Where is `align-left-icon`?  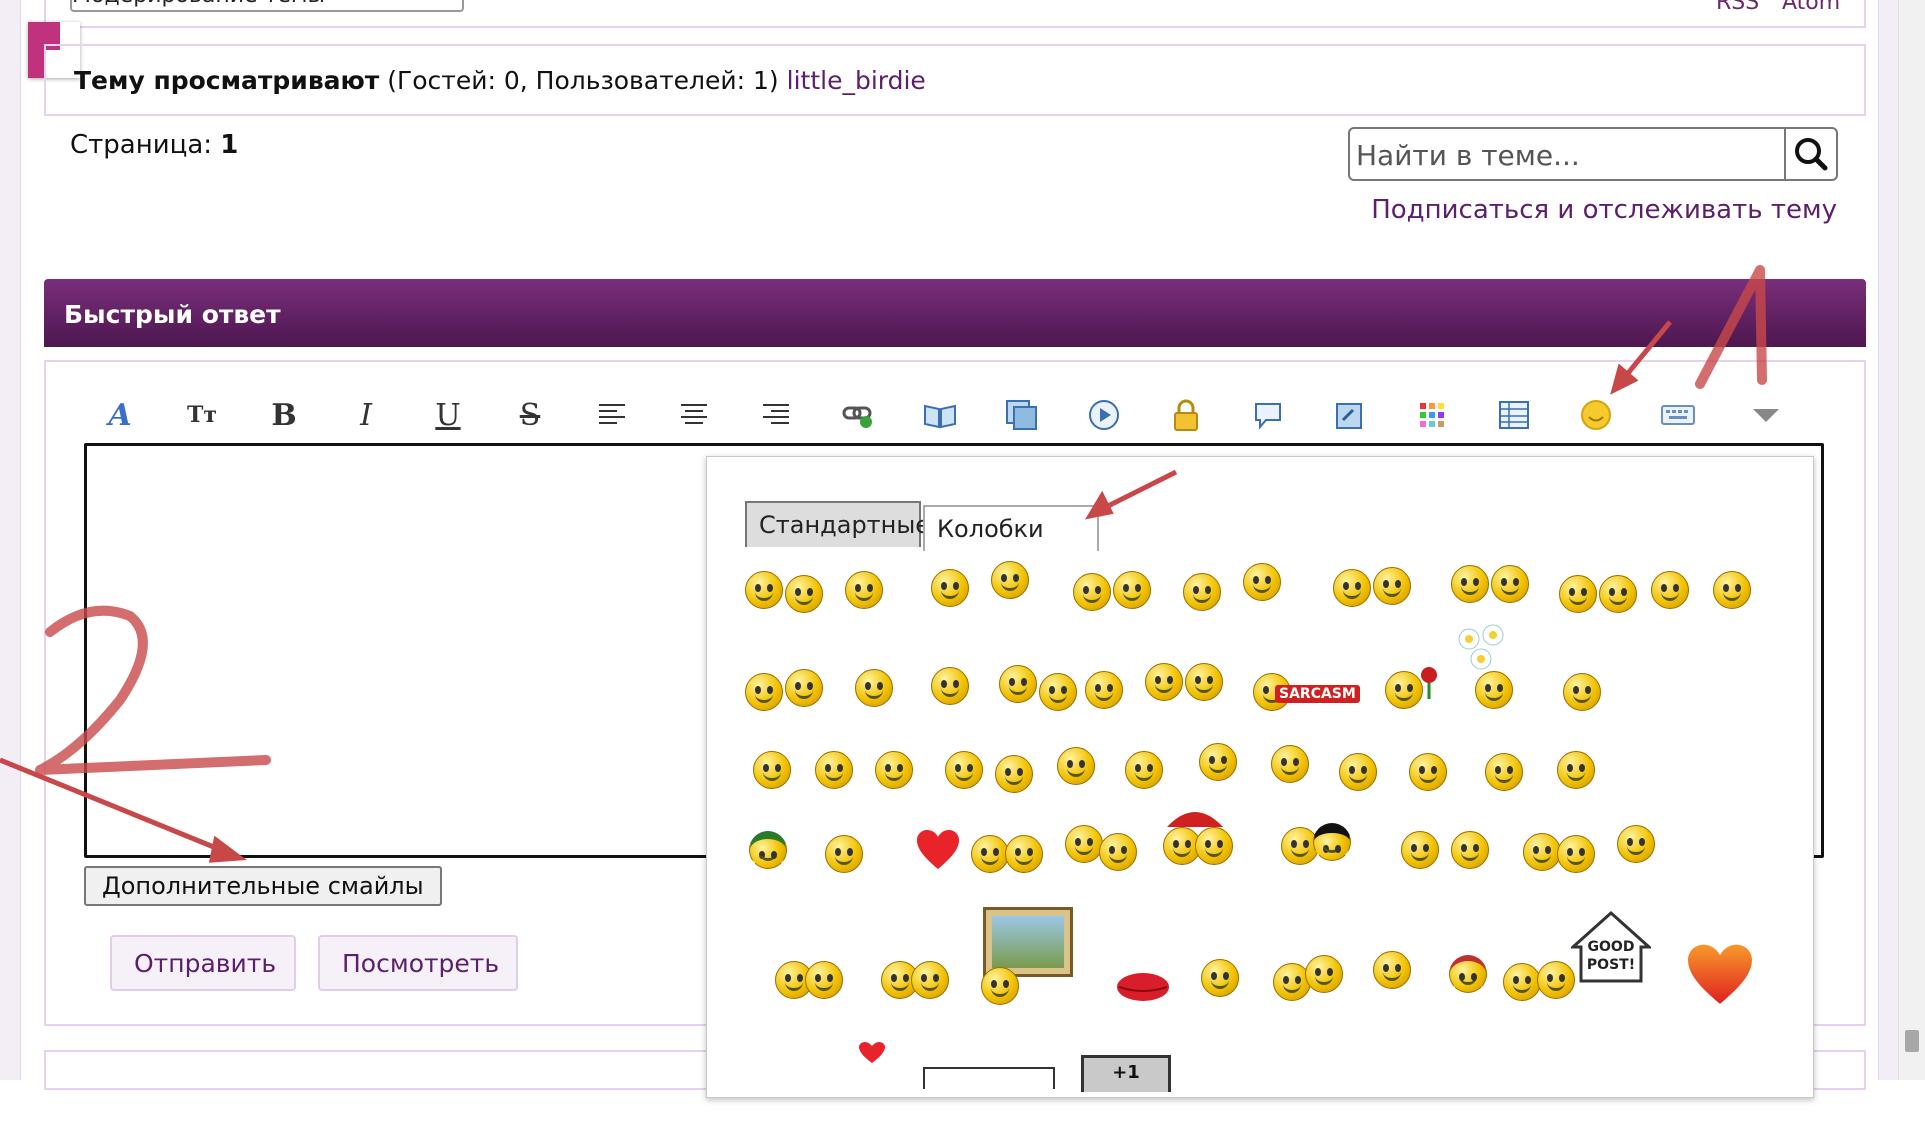
align-left-icon is located at coordinates (612, 415).